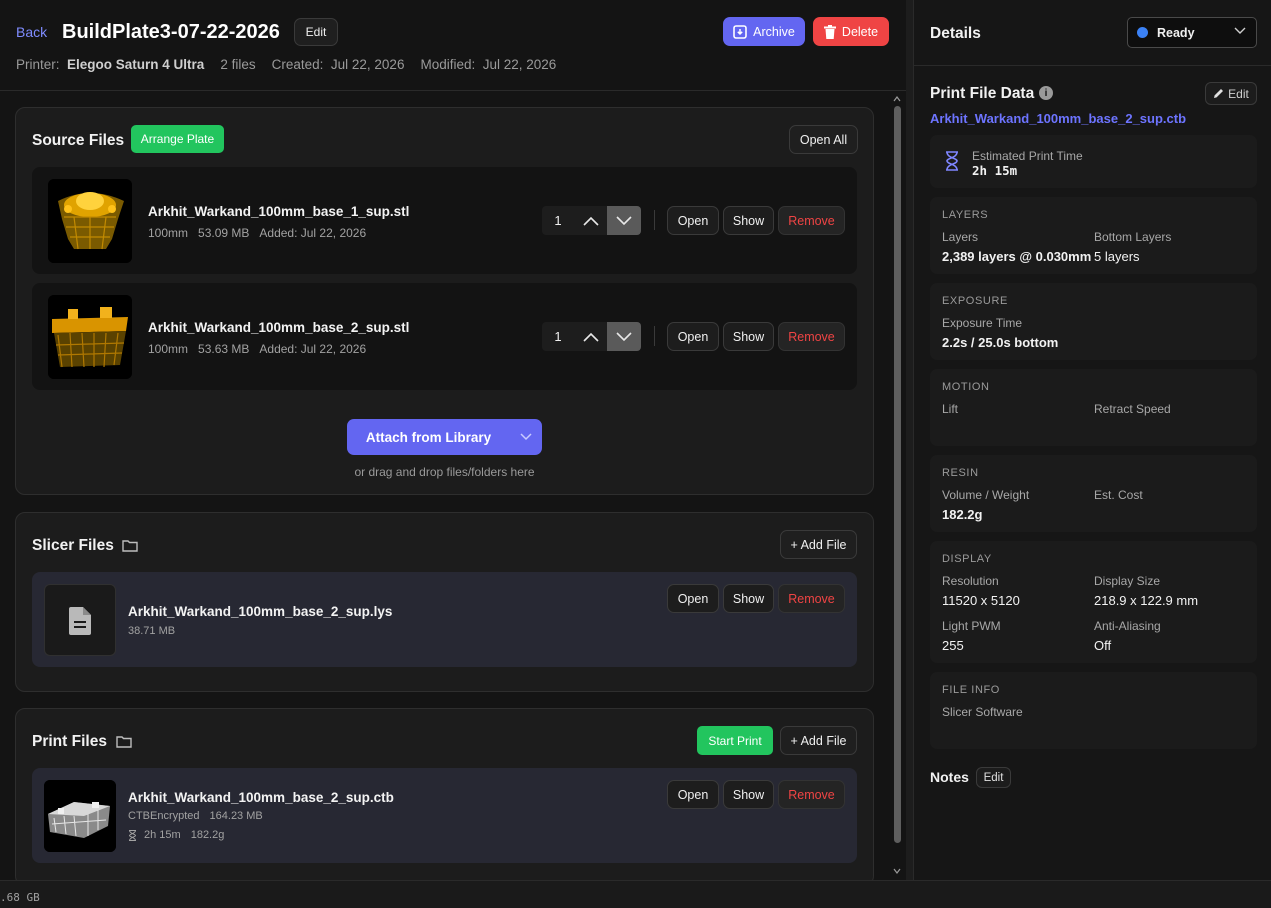 The width and height of the screenshot is (1271, 908). I want to click on delete-button: Delete, so click(851, 31).